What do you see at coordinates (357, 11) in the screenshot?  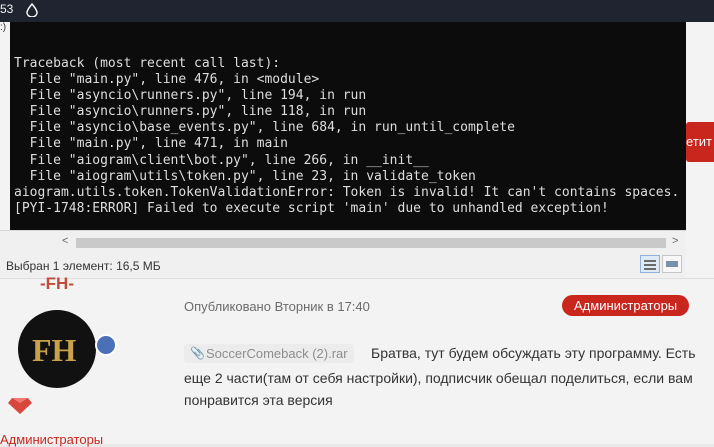 I see `taskbar-top: 53` at bounding box center [357, 11].